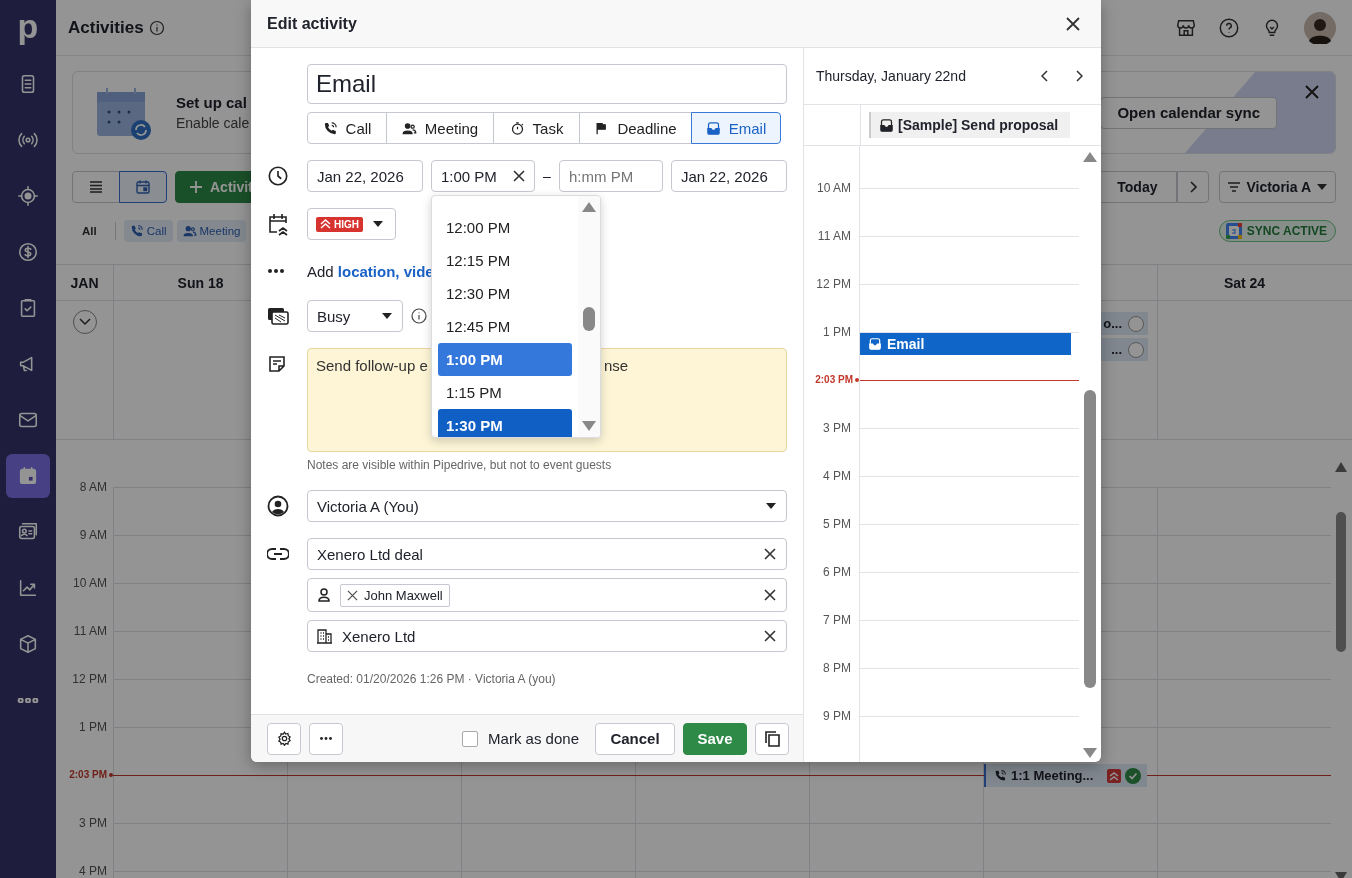  What do you see at coordinates (1244, 282) in the screenshot?
I see `day-header: Sat 24` at bounding box center [1244, 282].